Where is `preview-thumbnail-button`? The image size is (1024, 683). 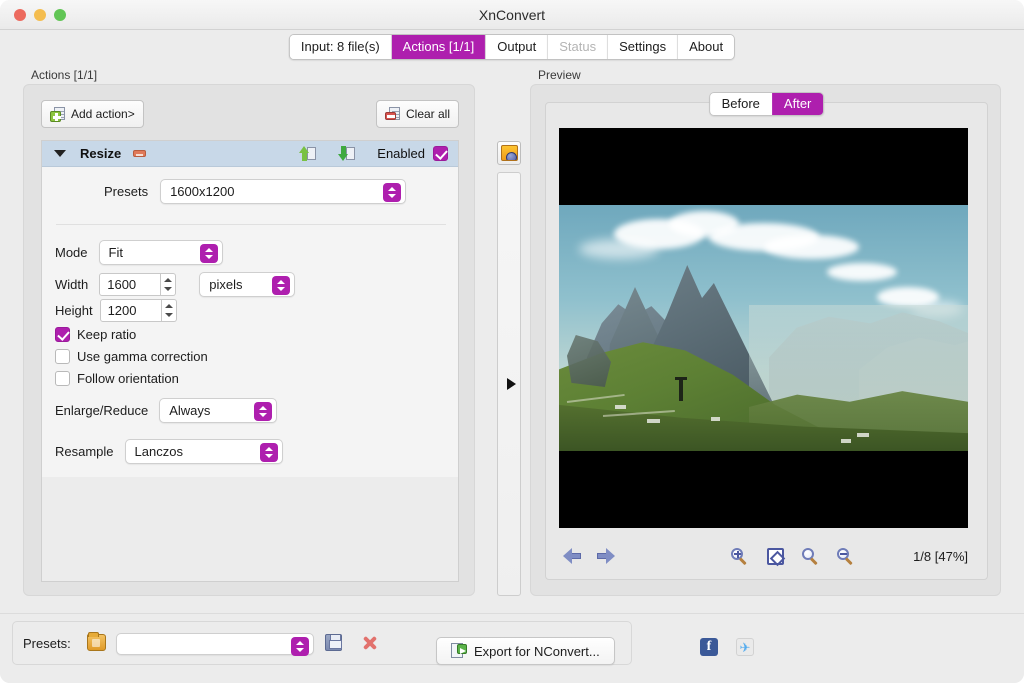
preview-thumbnail-button is located at coordinates (509, 153).